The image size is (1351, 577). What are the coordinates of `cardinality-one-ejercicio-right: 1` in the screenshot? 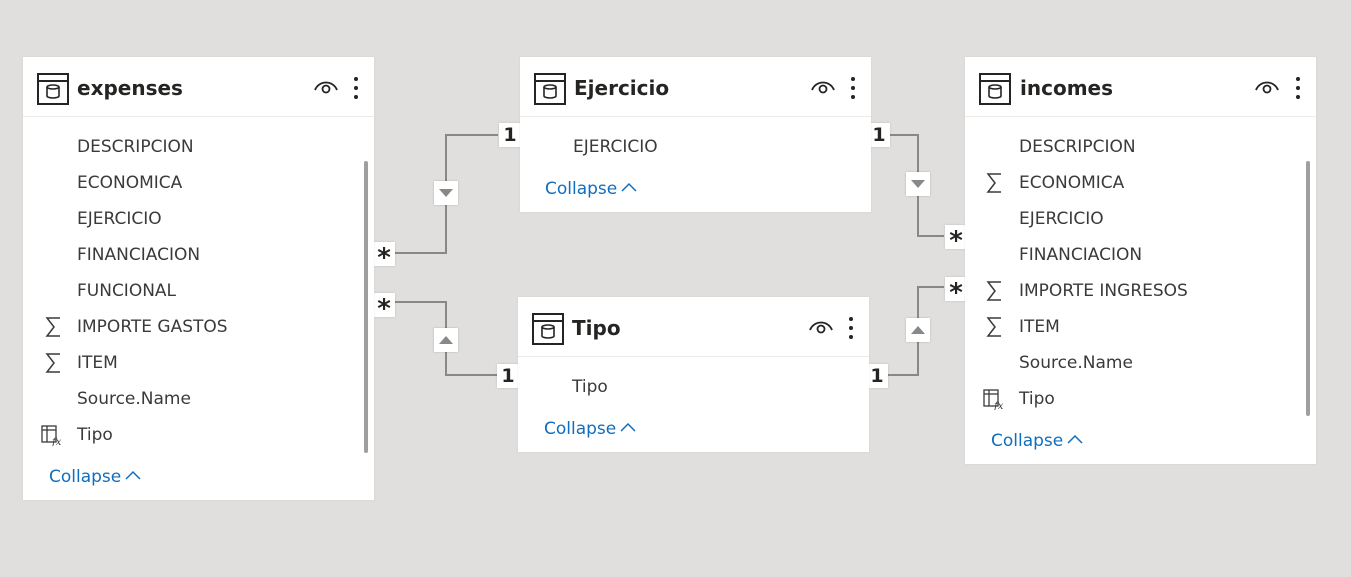 It's located at (879, 135).